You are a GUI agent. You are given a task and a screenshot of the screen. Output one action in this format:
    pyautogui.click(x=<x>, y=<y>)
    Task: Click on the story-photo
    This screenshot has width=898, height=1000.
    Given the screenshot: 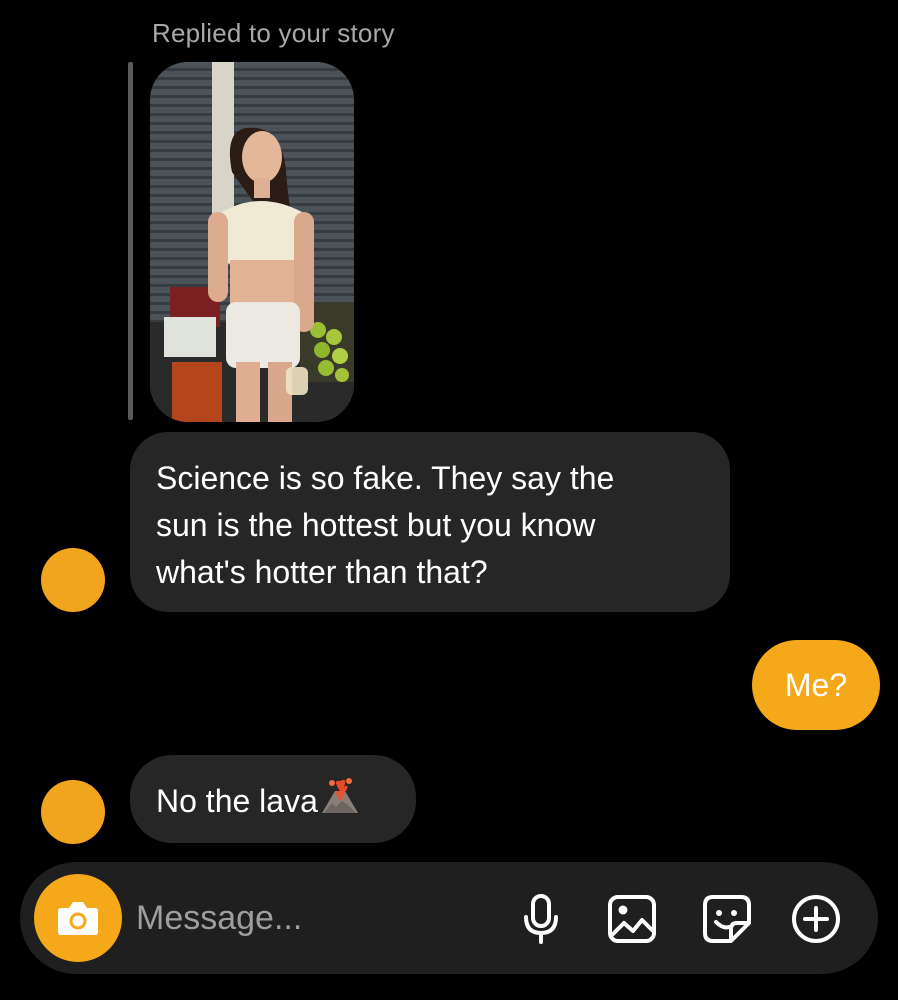 What is the action you would take?
    pyautogui.click(x=252, y=242)
    